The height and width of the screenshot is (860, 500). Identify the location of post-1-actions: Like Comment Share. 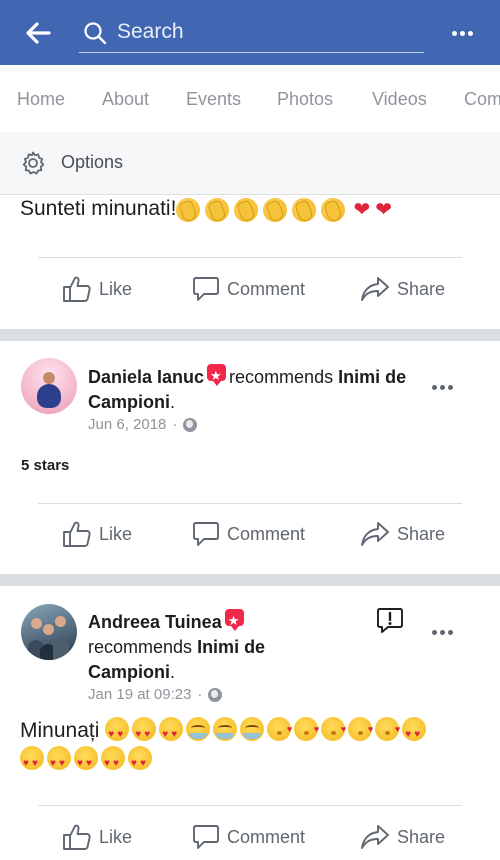
(250, 289).